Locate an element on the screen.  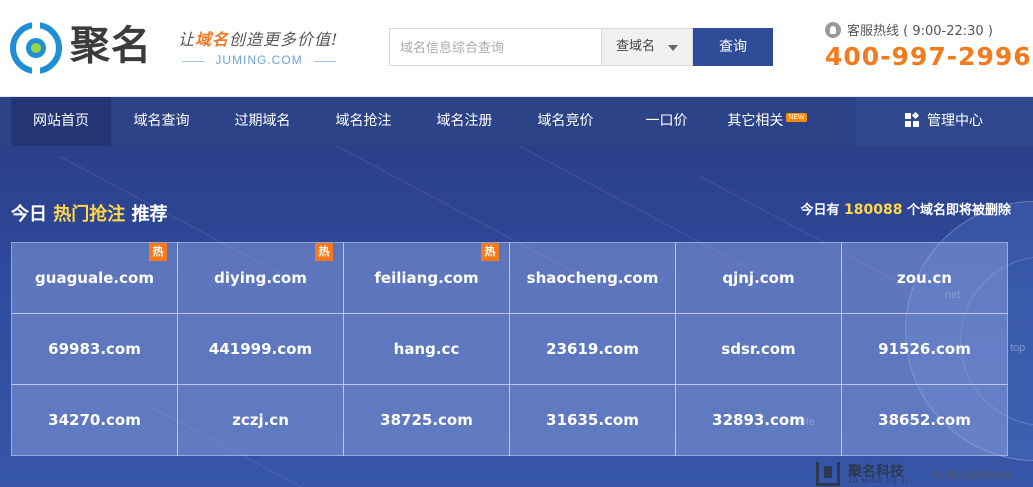
footer-logo-pinyin: JU MING KE JI is located at coordinates (878, 481).